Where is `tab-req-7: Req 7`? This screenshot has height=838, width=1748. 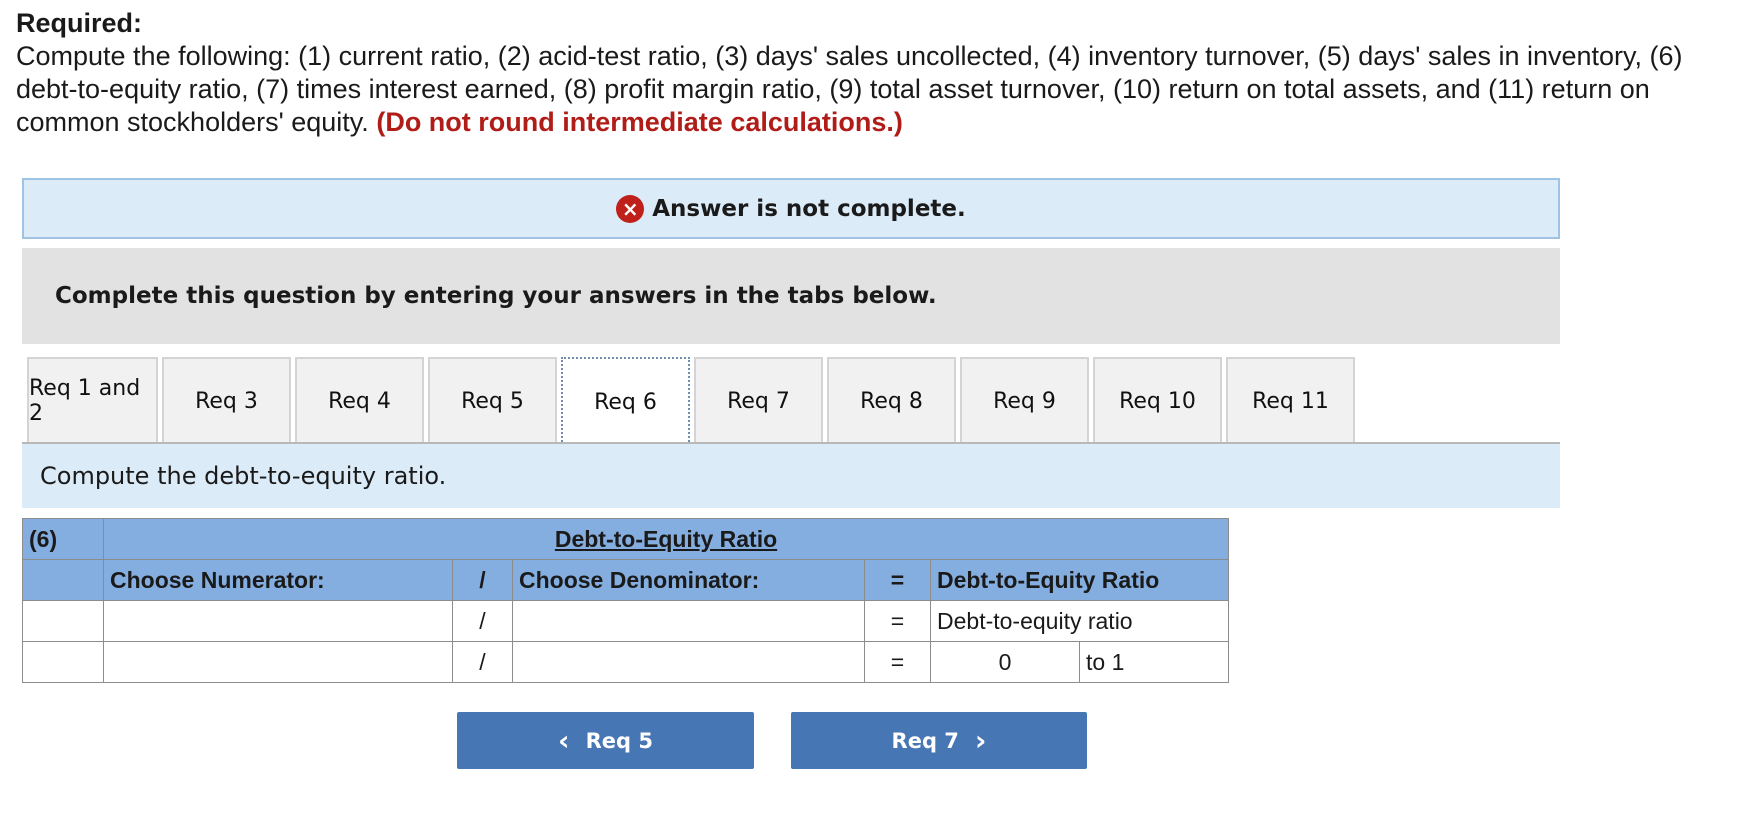 tab-req-7: Req 7 is located at coordinates (758, 400).